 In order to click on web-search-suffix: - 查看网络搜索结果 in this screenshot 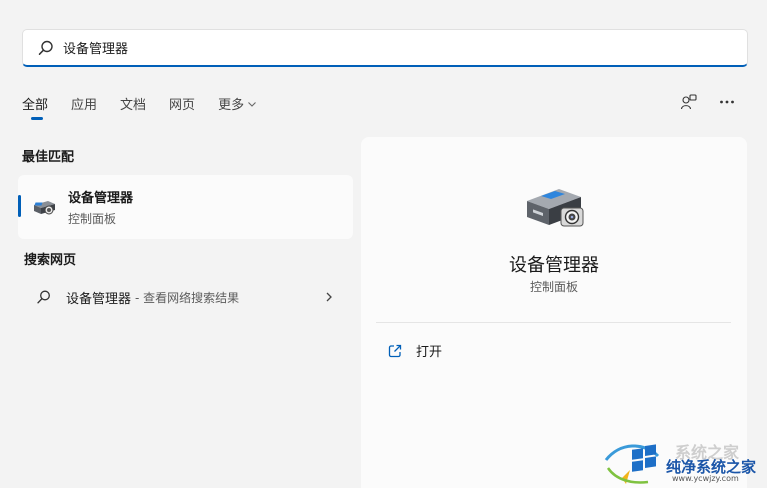, I will do `click(187, 297)`.